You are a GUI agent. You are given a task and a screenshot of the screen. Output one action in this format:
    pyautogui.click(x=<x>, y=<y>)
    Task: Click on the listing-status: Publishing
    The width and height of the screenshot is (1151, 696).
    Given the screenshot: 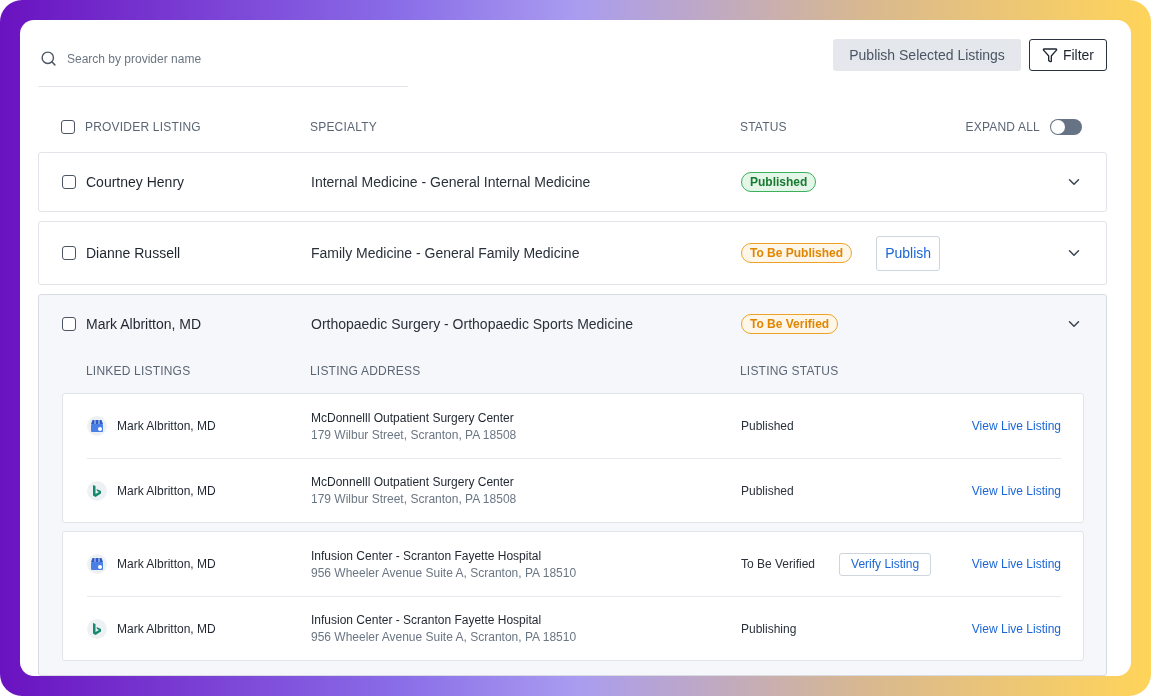 What is the action you would take?
    pyautogui.click(x=769, y=628)
    